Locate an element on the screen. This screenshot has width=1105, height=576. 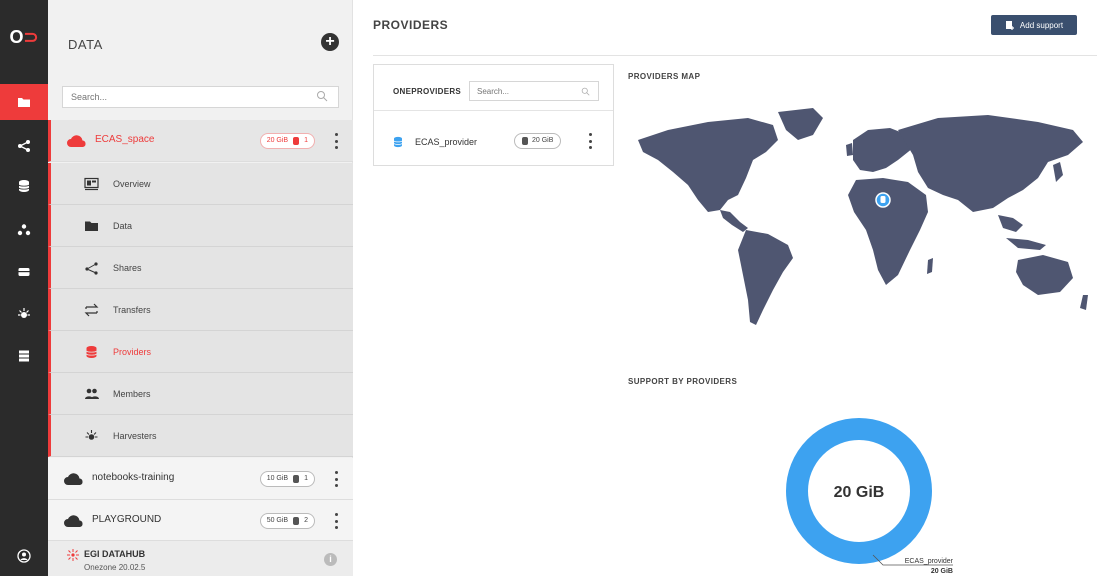
space-name: PLAYGROUND is located at coordinates (127, 519).